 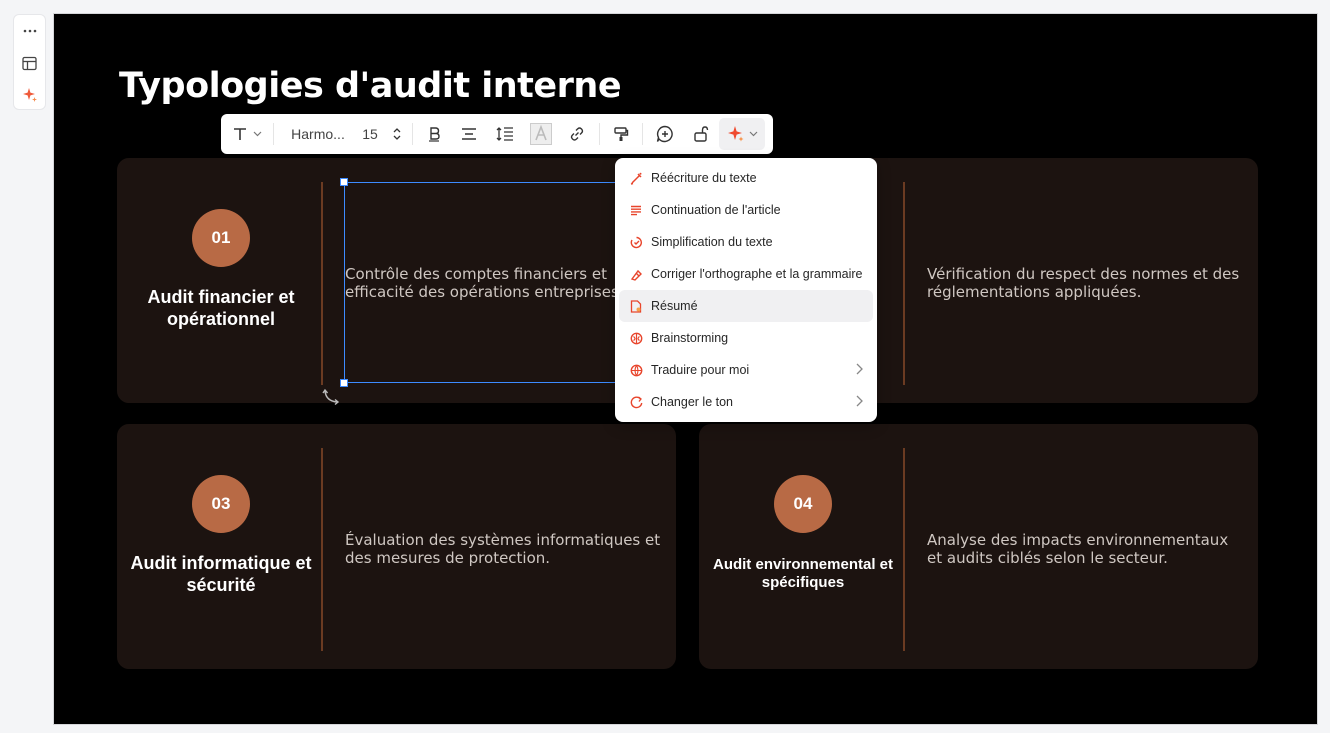 What do you see at coordinates (370, 134) in the screenshot?
I see `font-size-input: 15` at bounding box center [370, 134].